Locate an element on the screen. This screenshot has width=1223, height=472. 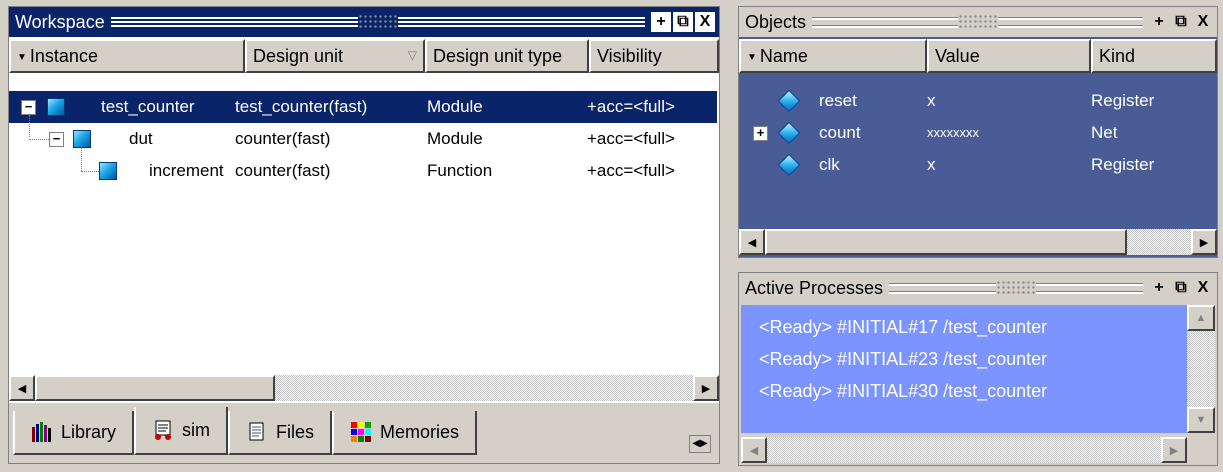
list-item: + count xxxxxxxx Net is located at coordinates (978, 133).